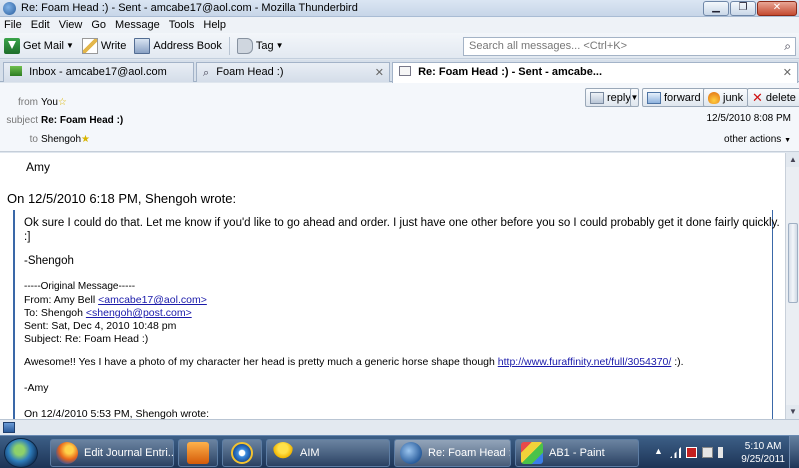 The height and width of the screenshot is (468, 799). What do you see at coordinates (792, 412) in the screenshot?
I see `scroll-down-icon: ▼` at bounding box center [792, 412].